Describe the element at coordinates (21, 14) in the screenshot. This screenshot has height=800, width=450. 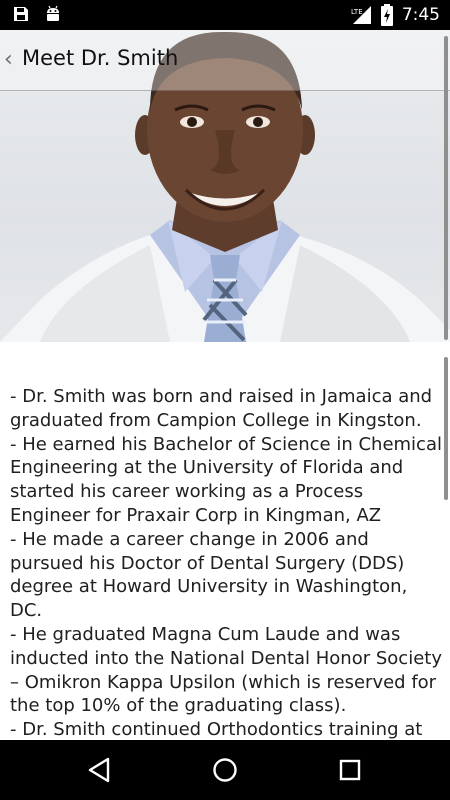
I see `save-icon` at that location.